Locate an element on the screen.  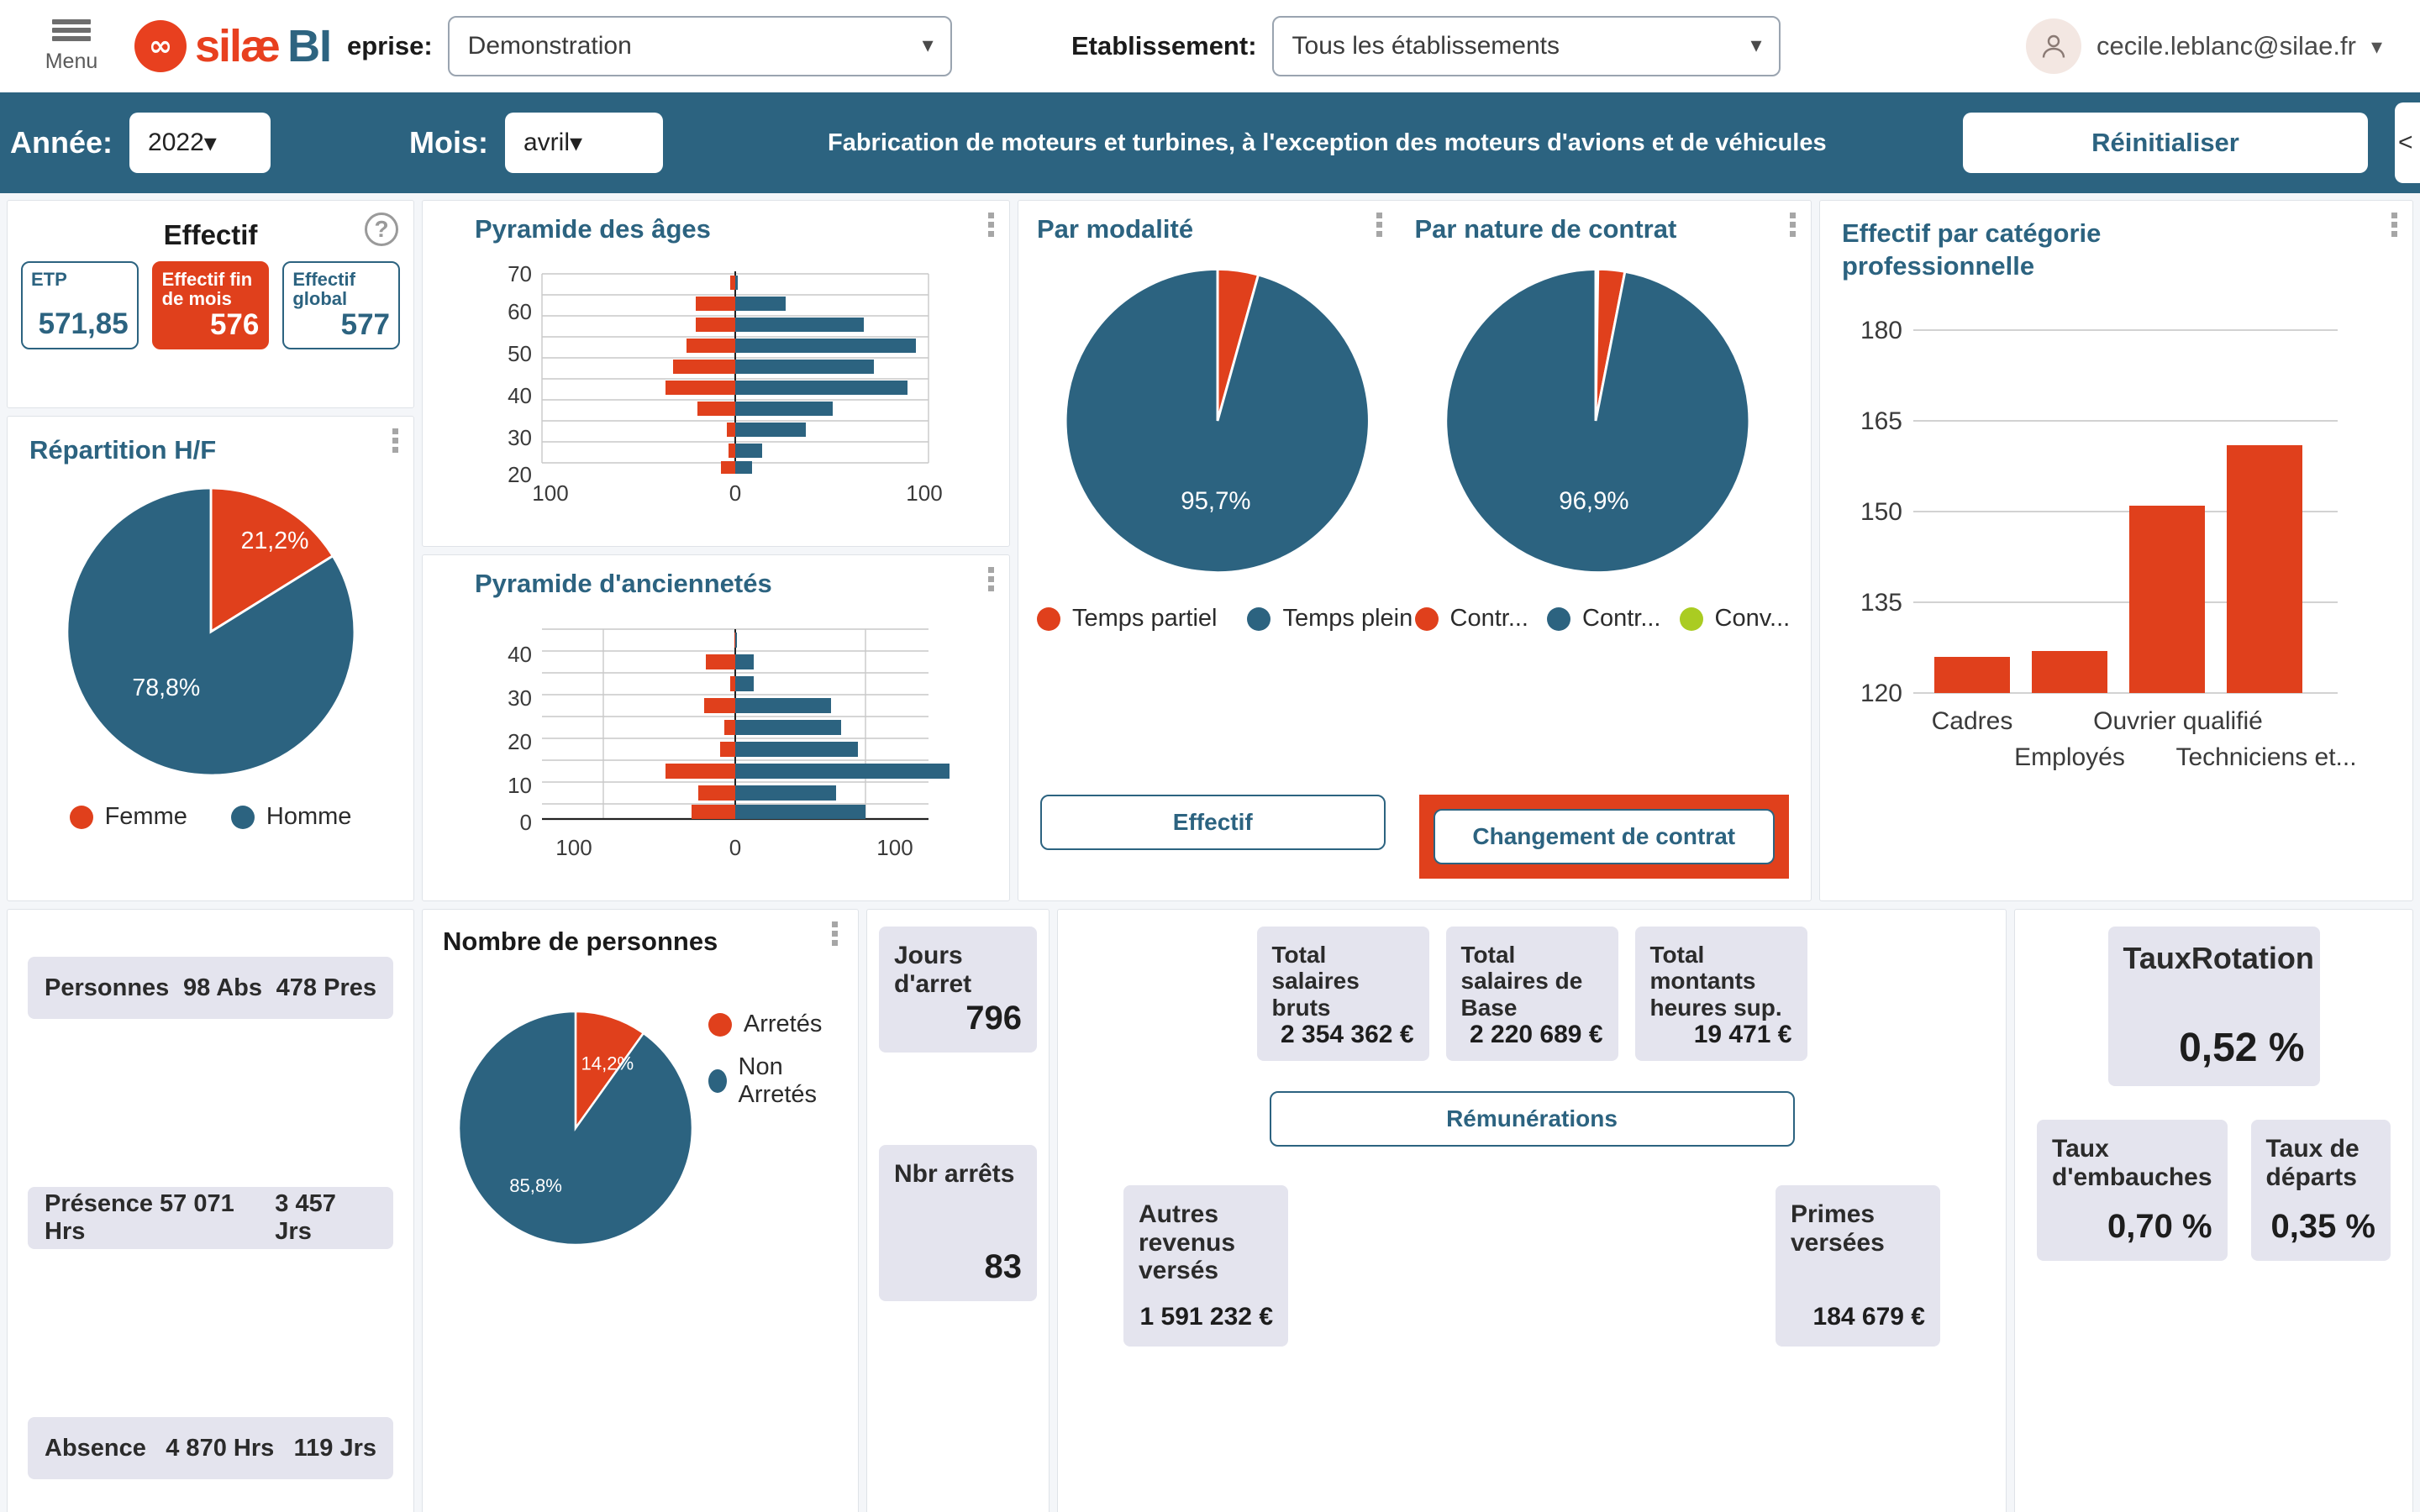
kpi-total-heures-sup-value: 19 471 € is located at coordinates (1742, 1035).